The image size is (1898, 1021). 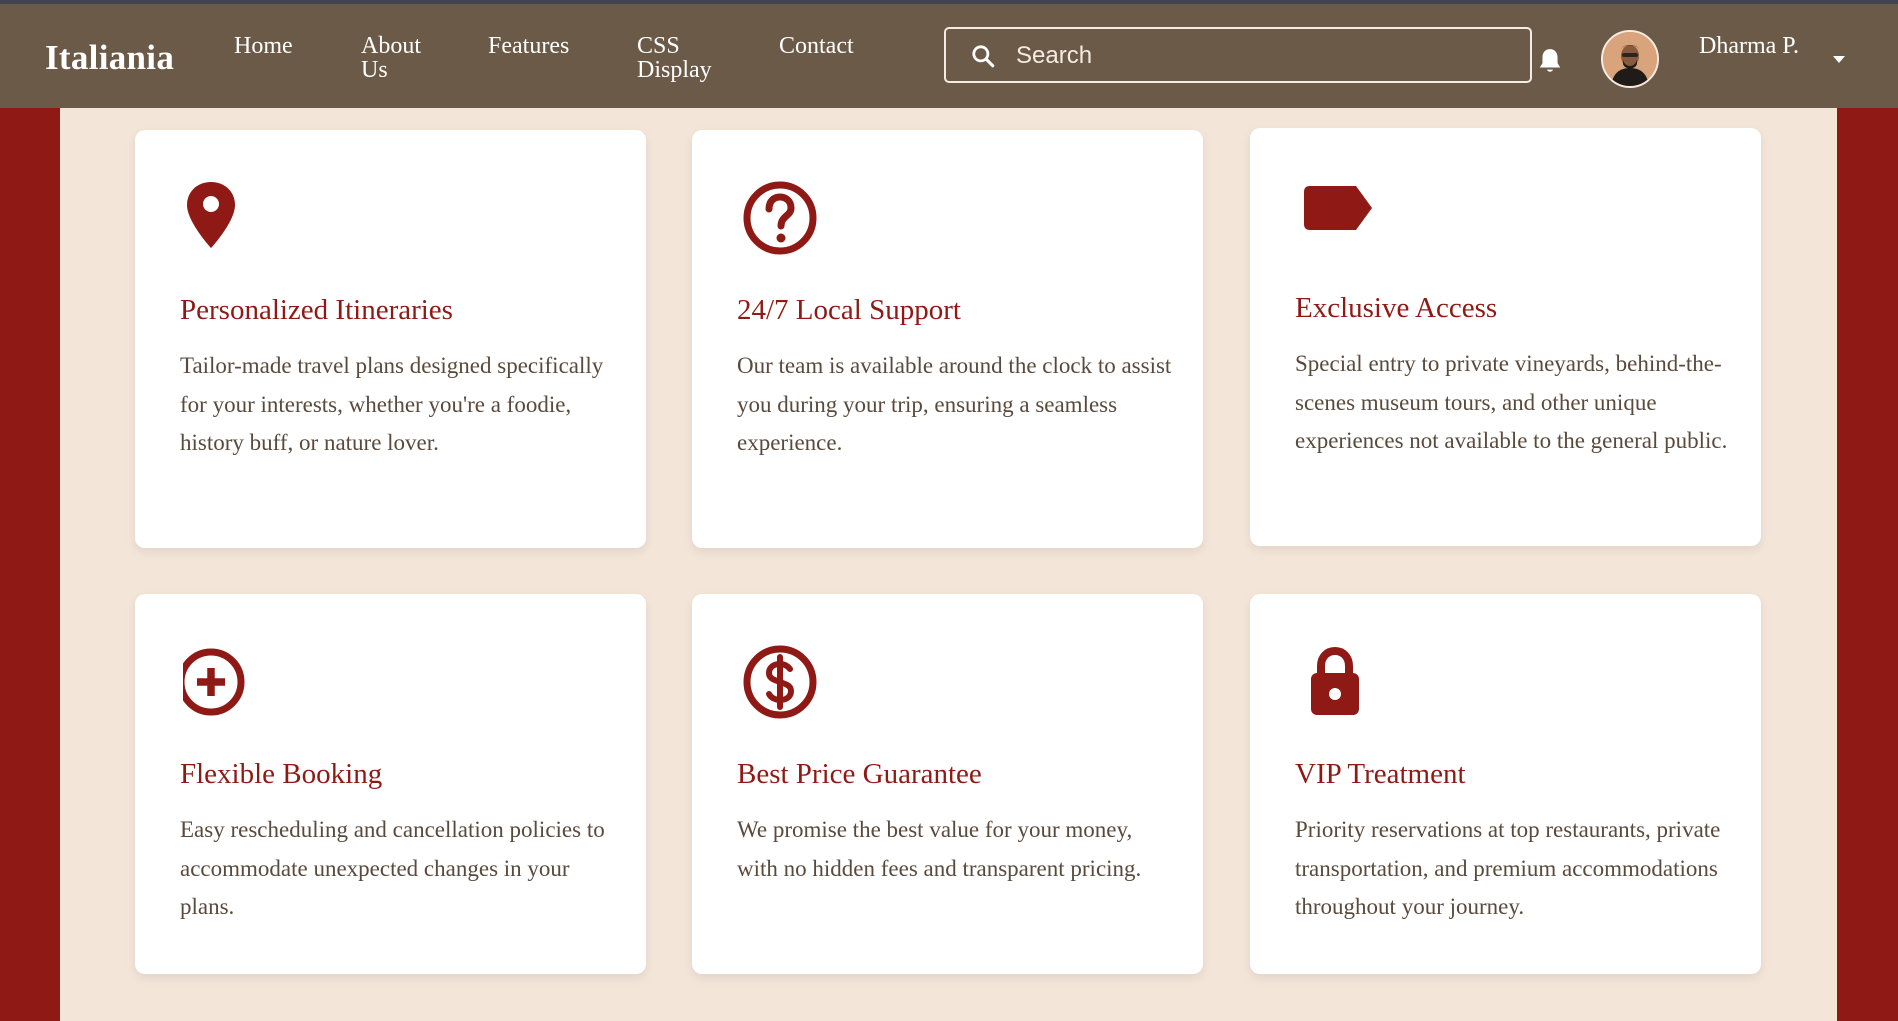 What do you see at coordinates (780, 218) in the screenshot?
I see `question-circle-icon` at bounding box center [780, 218].